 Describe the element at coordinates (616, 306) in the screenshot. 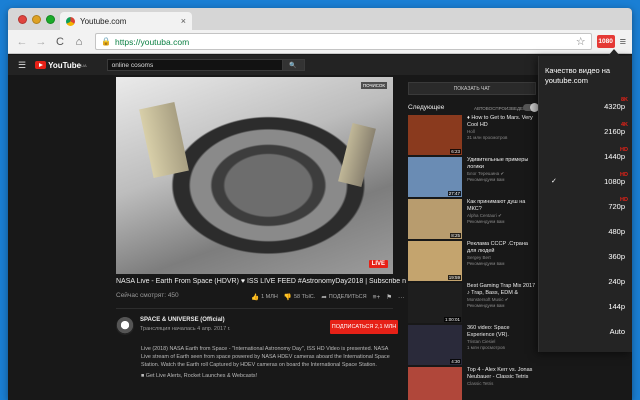

I see `quality-option-label: 144p` at that location.